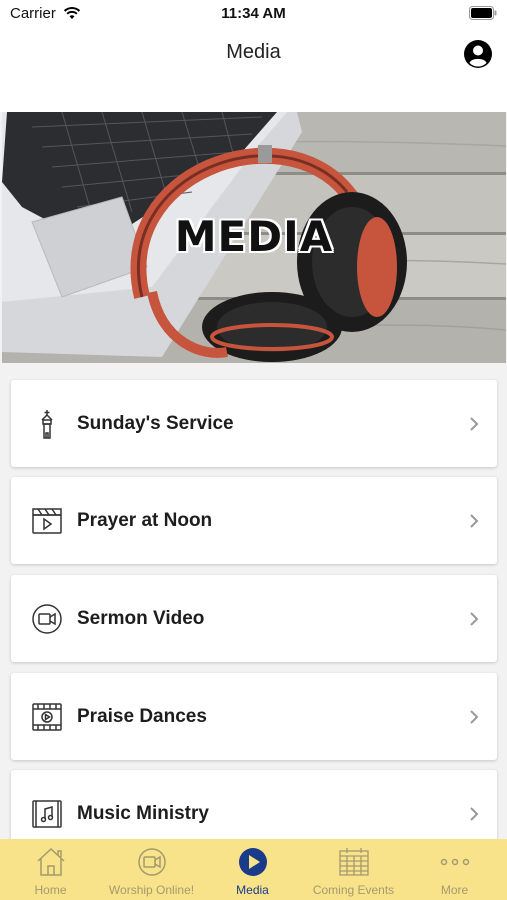 The image size is (507, 900). What do you see at coordinates (252, 890) in the screenshot?
I see `tab-label: Media` at bounding box center [252, 890].